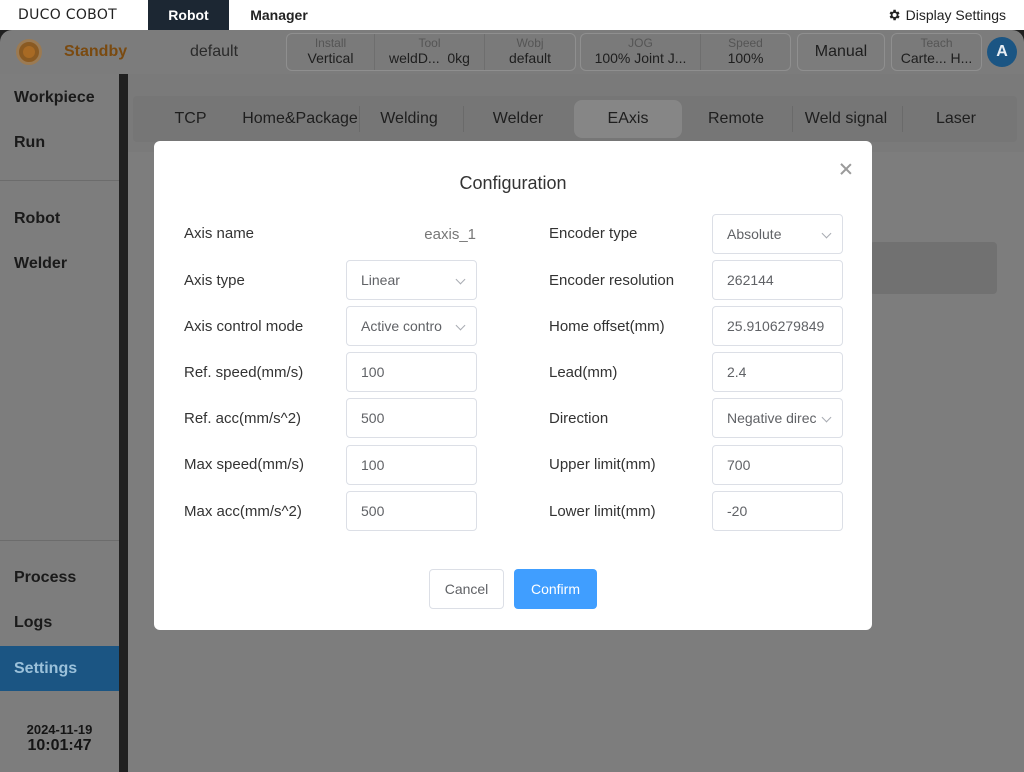  Describe the element at coordinates (429, 58) in the screenshot. I see `tool-value: weldD... 0kg` at that location.